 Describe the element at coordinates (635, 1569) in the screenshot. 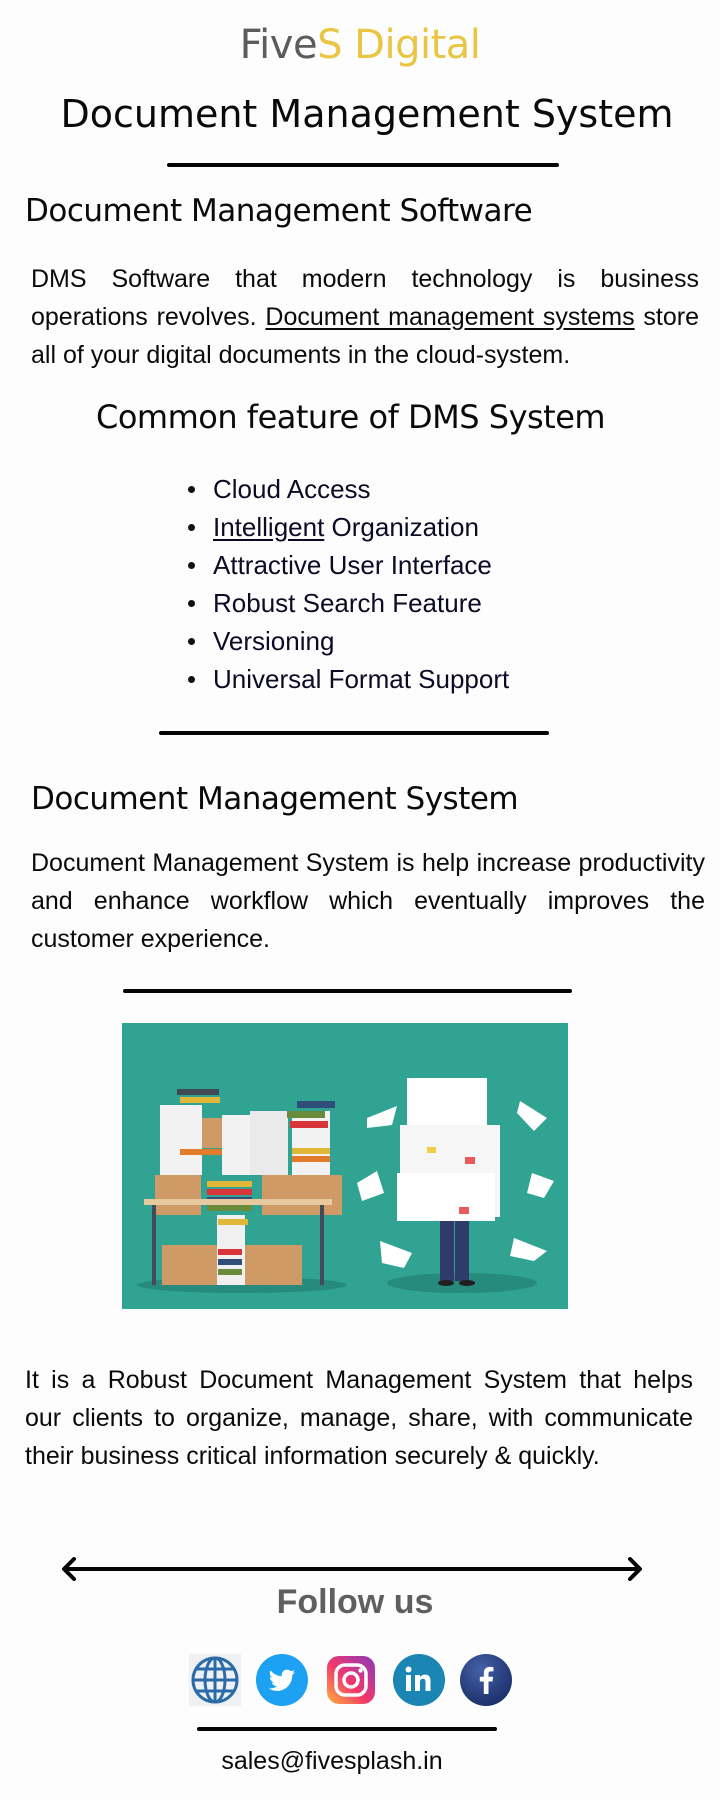

I see `arrow-right-icon` at that location.